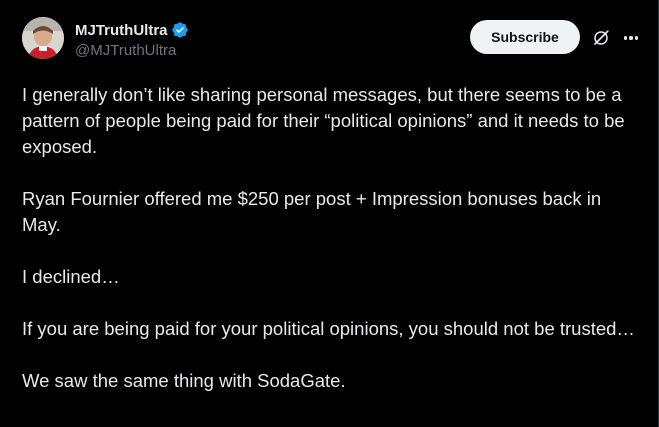 This screenshot has width=659, height=427. Describe the element at coordinates (525, 37) in the screenshot. I see `subscribe-button: Subscribe` at that location.